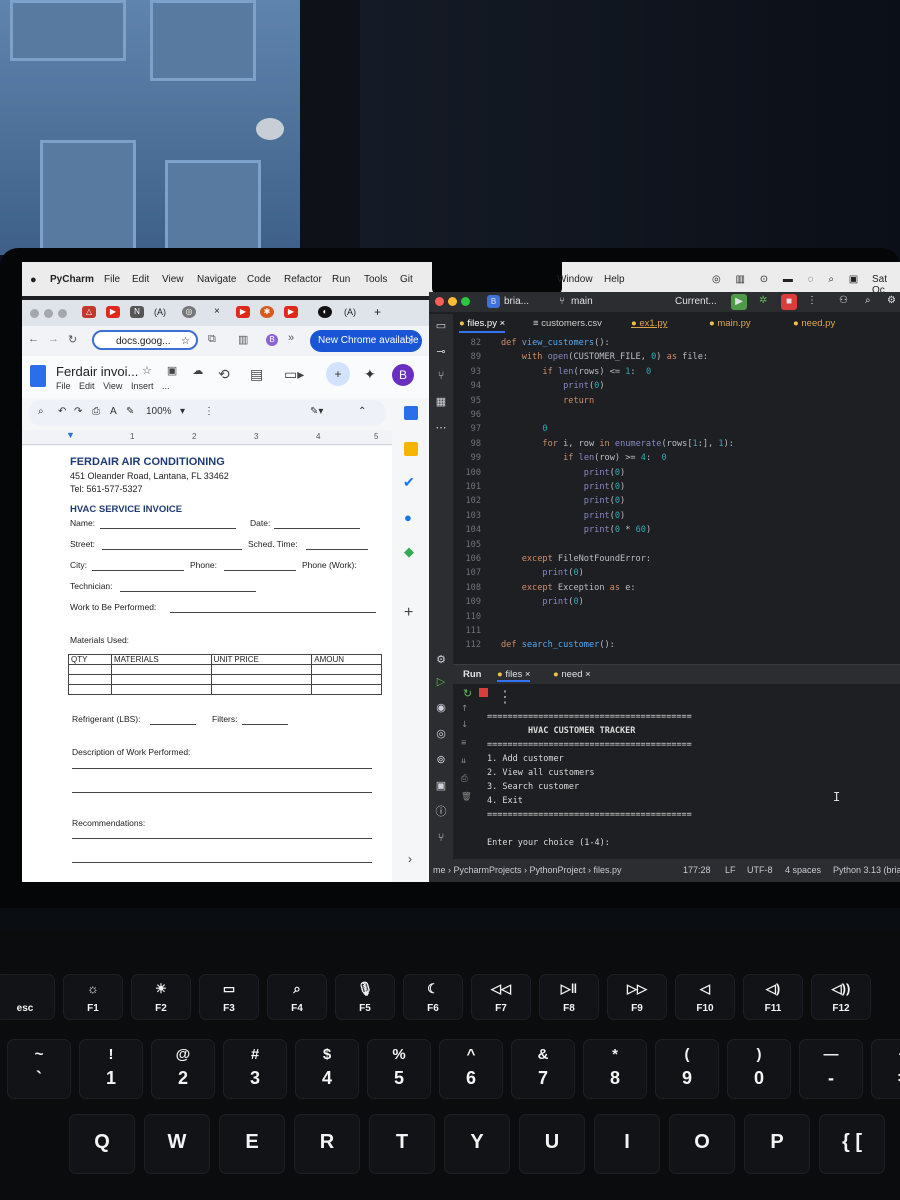 Image resolution: width=900 pixels, height=1200 pixels. Describe the element at coordinates (406, 279) in the screenshot. I see `menu-git: Git` at that location.